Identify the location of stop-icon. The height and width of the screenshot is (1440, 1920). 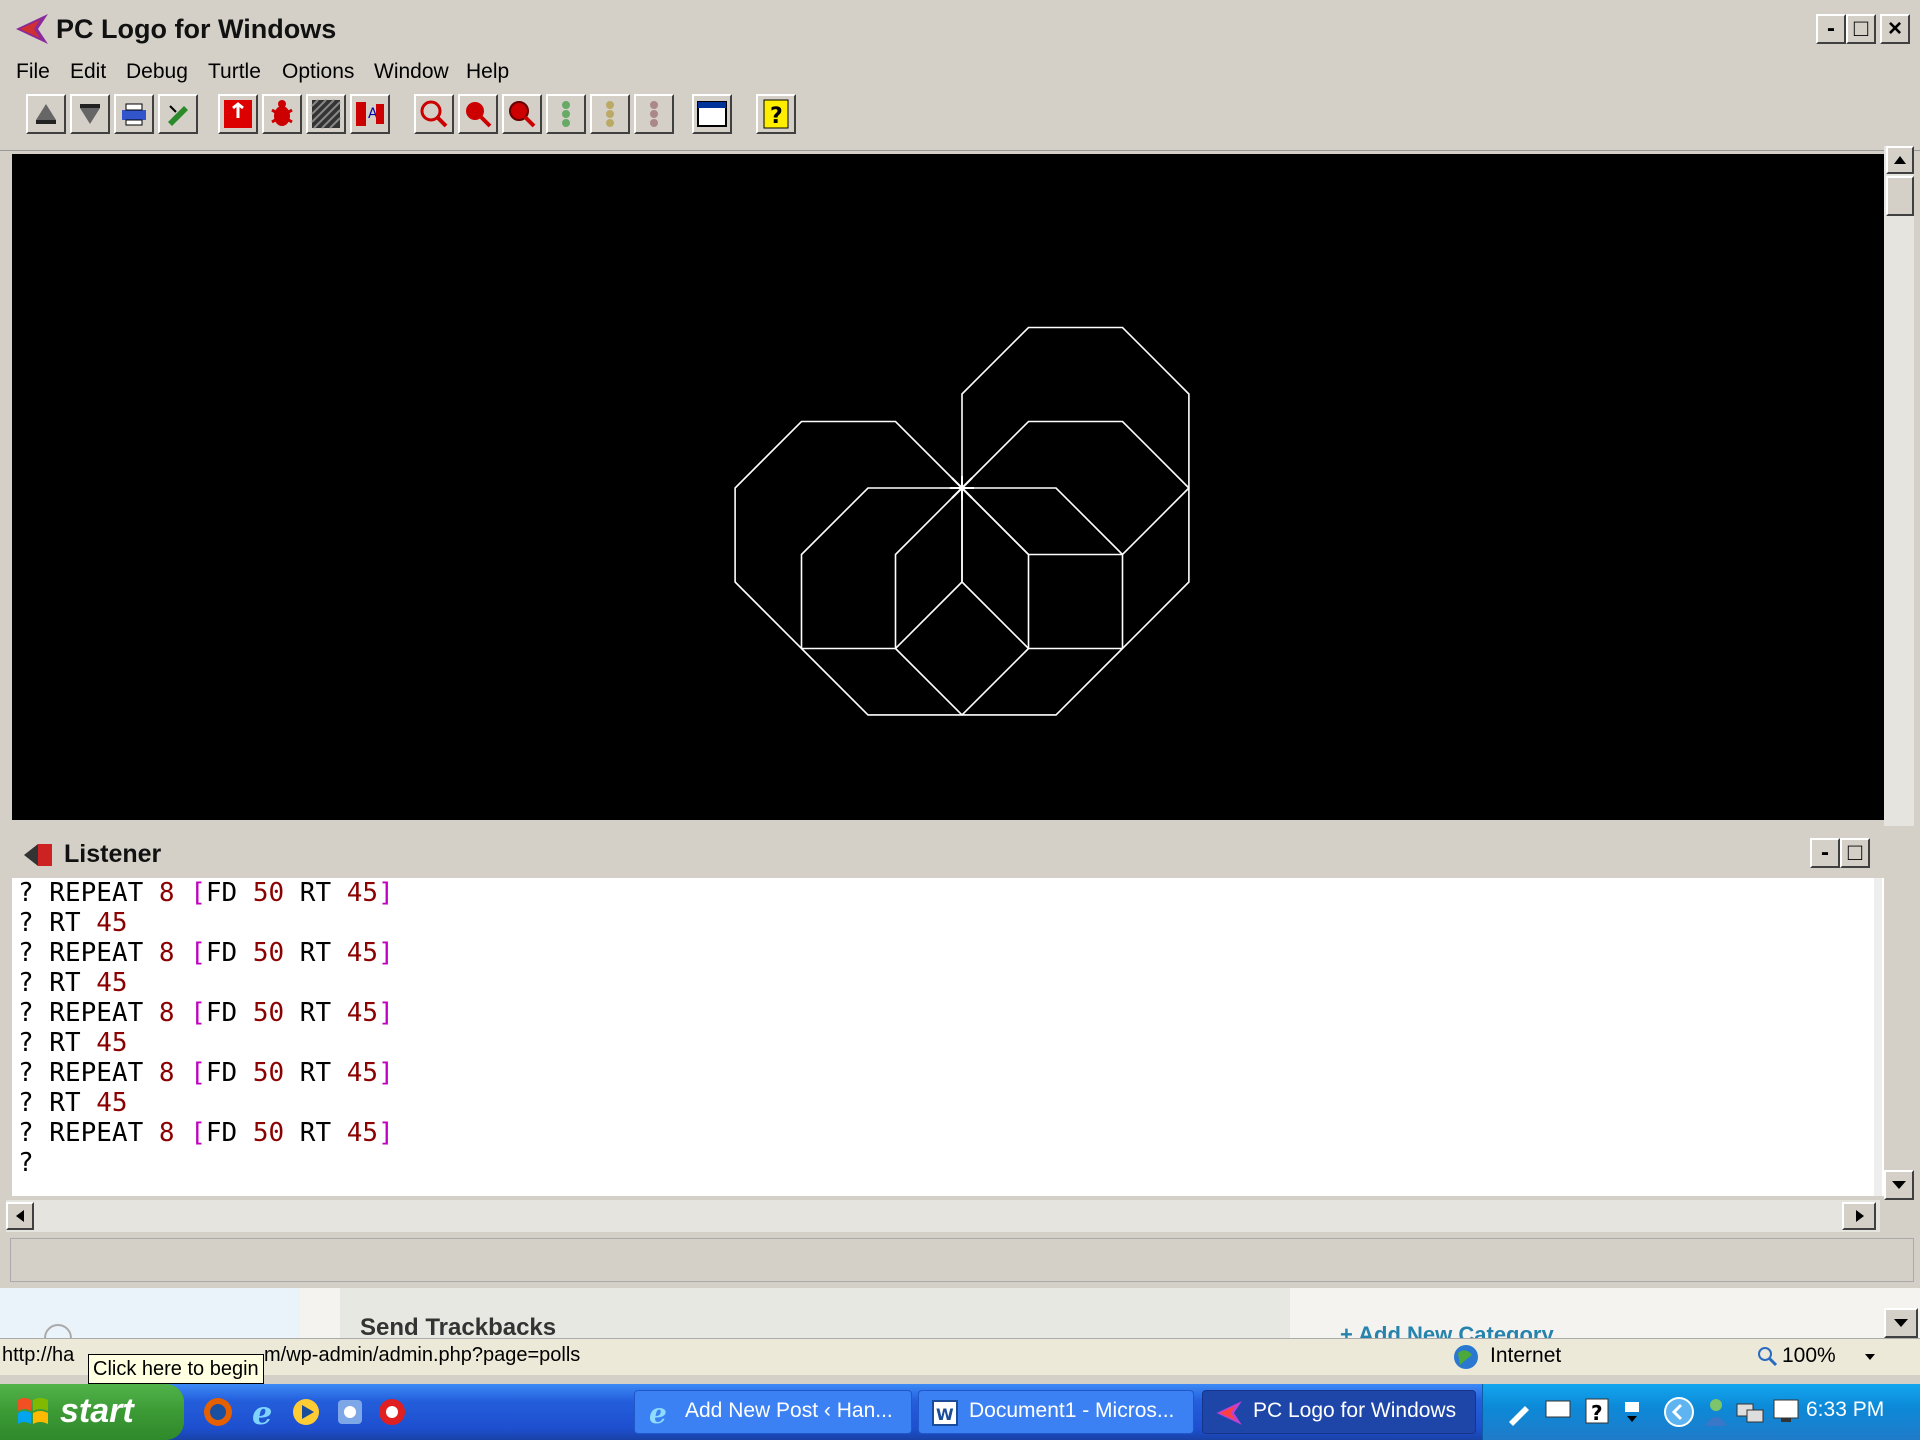
(238, 114).